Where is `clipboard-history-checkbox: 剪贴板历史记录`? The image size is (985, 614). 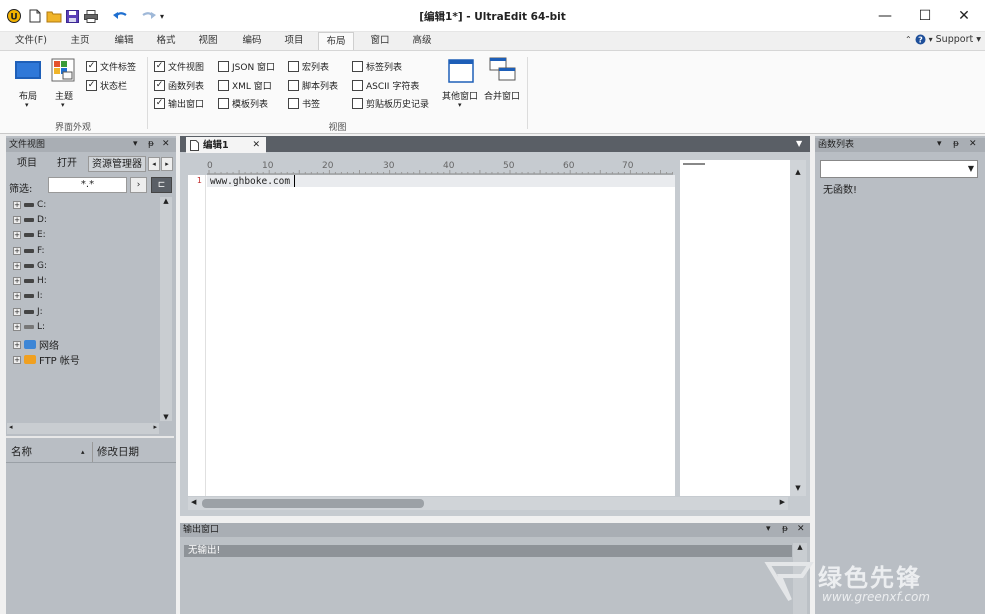 clipboard-history-checkbox: 剪贴板历史记录 is located at coordinates (390, 103).